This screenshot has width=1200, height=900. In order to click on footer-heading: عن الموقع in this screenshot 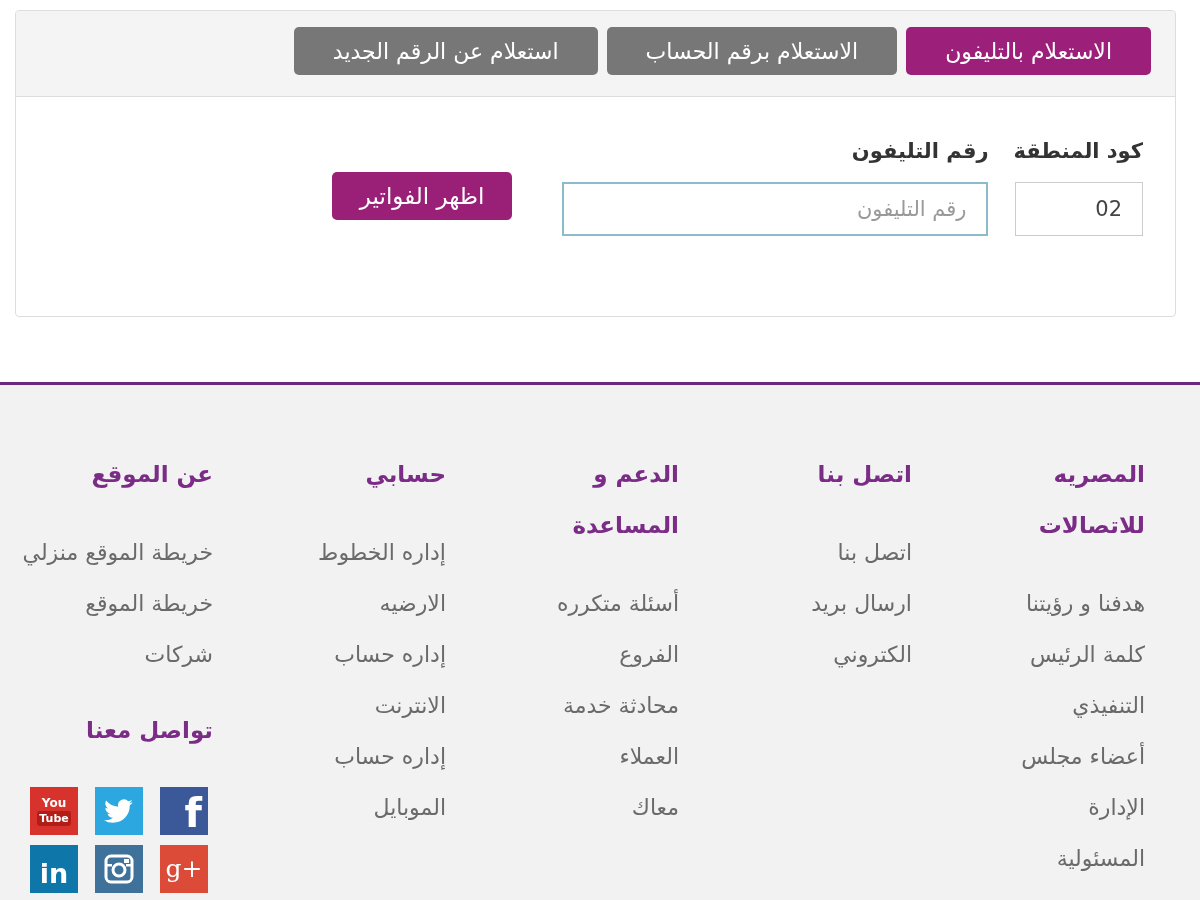, I will do `click(152, 475)`.